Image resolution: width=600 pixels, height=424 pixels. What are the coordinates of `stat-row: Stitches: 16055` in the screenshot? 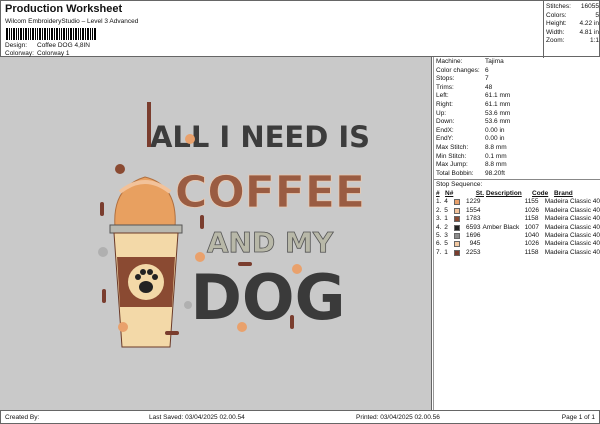 It's located at (572, 7).